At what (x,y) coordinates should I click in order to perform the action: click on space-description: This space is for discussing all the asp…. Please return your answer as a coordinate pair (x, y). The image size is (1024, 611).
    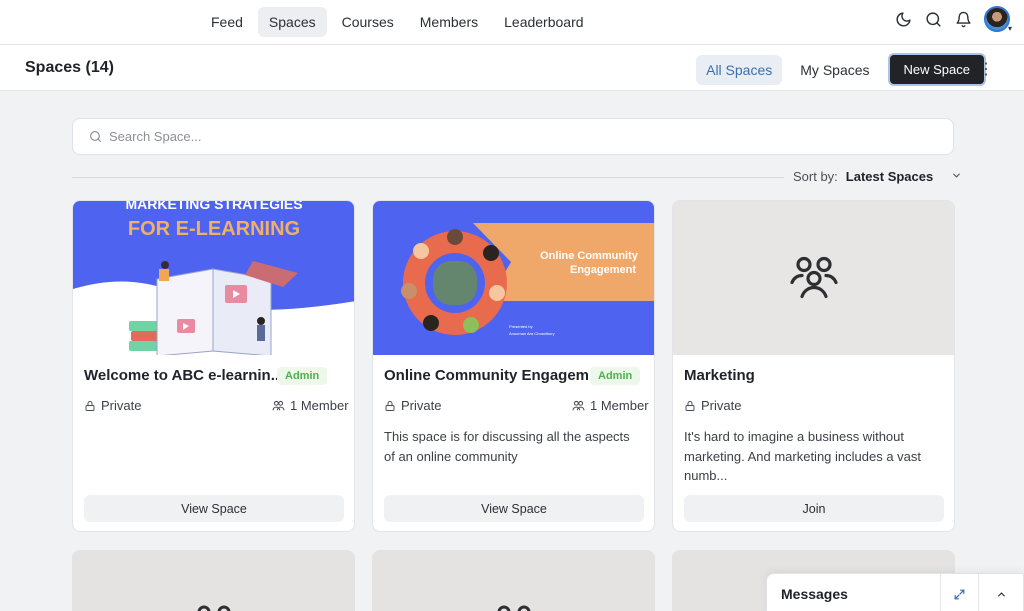
    Looking at the image, I should click on (507, 446).